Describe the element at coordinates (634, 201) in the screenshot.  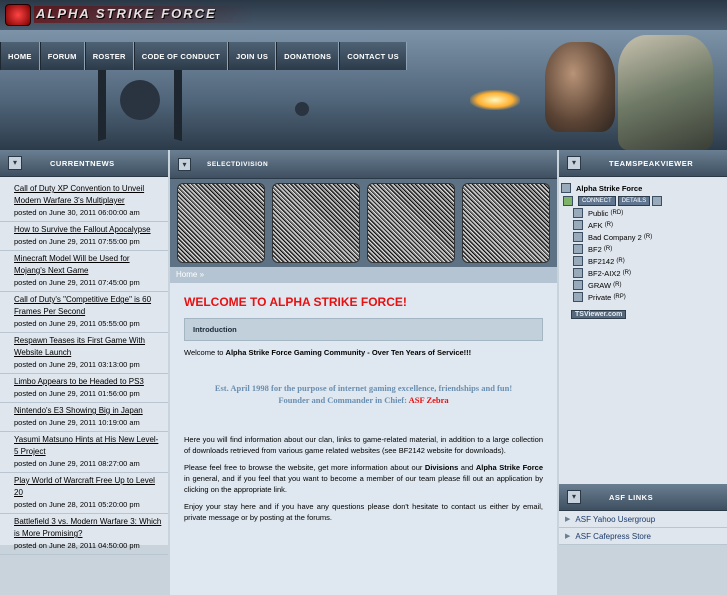
I see `details-button: DETAILS` at that location.